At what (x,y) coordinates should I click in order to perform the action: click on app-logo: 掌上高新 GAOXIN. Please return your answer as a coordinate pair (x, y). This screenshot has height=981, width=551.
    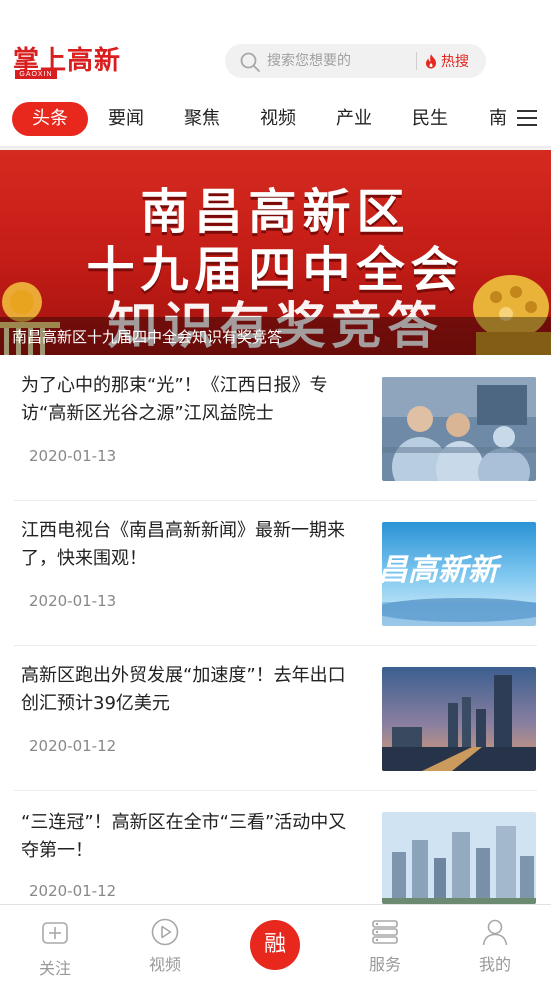
    Looking at the image, I should click on (66, 61).